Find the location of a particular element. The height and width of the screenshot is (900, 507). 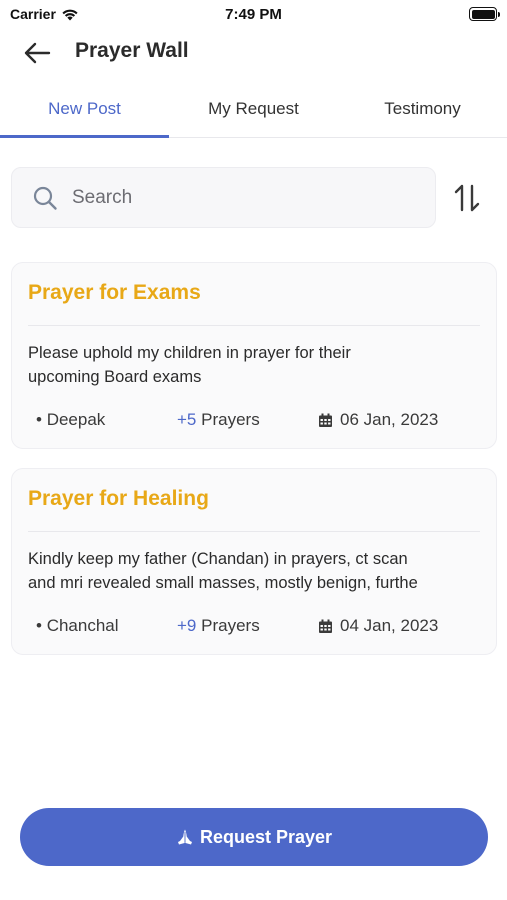

prayer-meta: Deepak +5 Prayers 06 Jan, 2023 is located at coordinates (254, 421).